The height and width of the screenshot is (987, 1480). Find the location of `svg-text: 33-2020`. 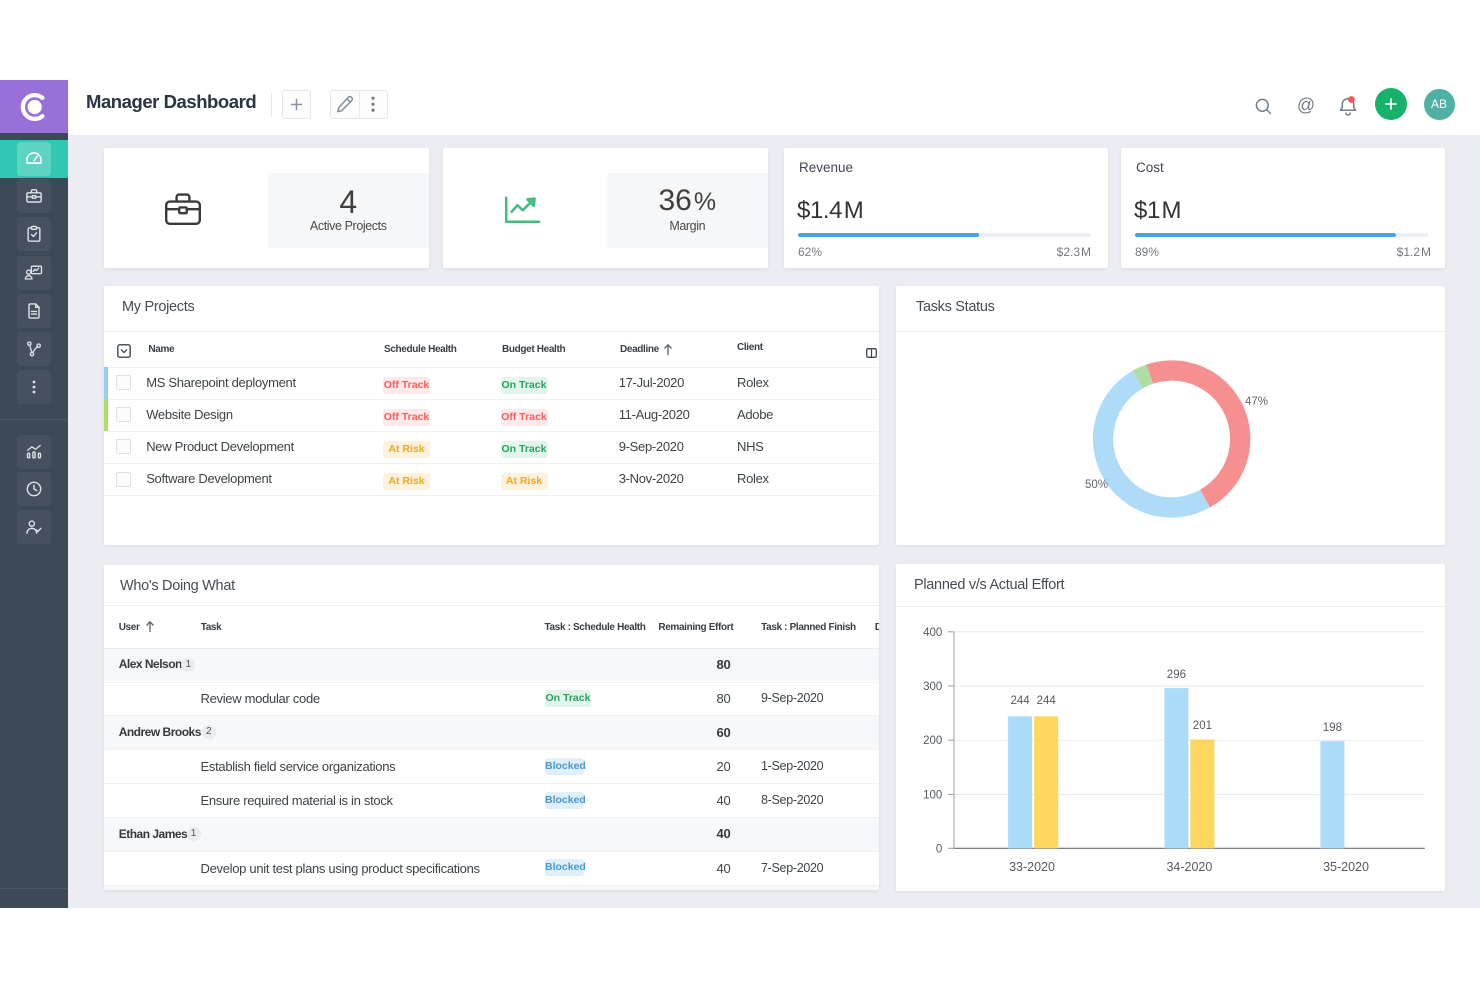

svg-text: 33-2020 is located at coordinates (1032, 867).